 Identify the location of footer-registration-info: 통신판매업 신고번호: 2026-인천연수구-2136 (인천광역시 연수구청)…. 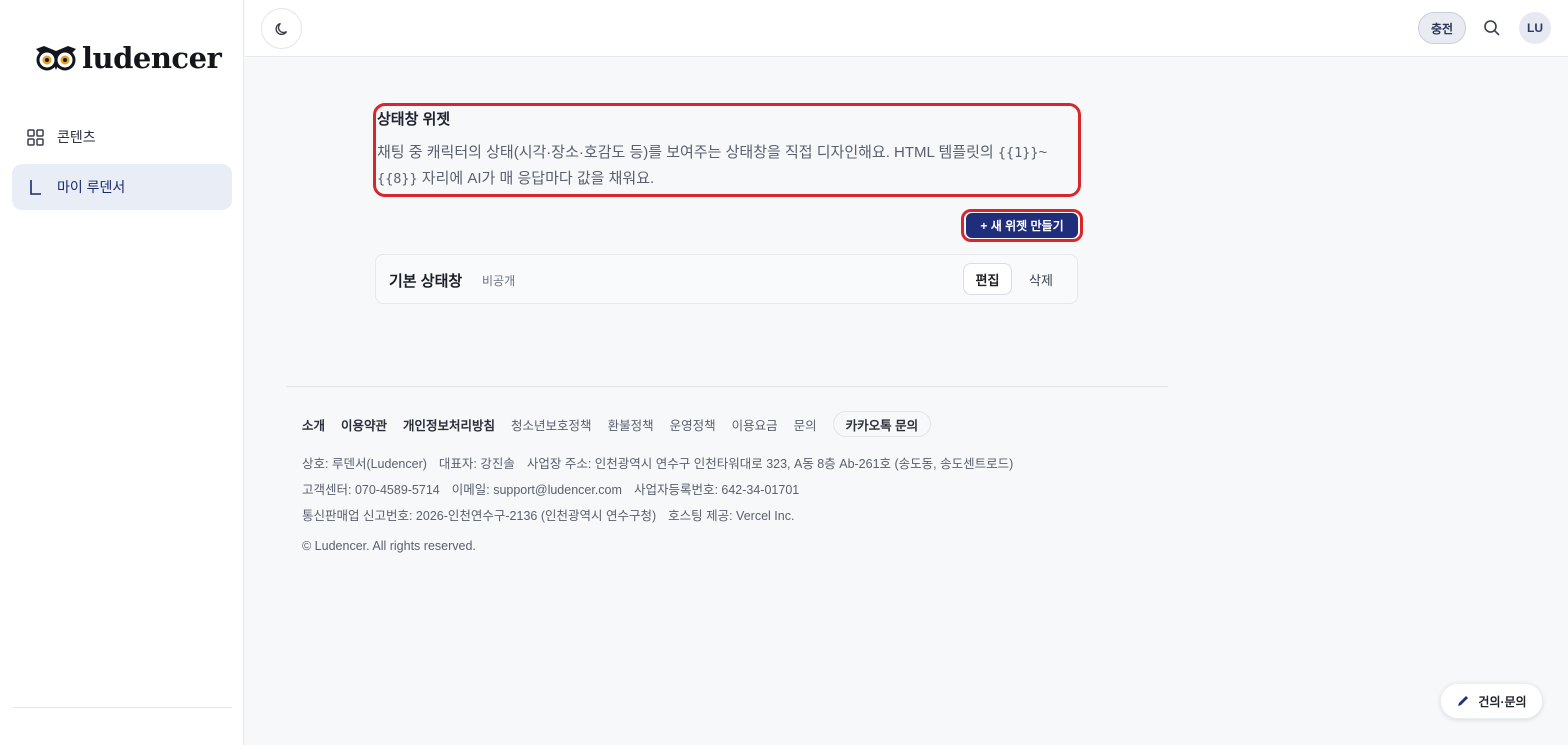
(548, 516).